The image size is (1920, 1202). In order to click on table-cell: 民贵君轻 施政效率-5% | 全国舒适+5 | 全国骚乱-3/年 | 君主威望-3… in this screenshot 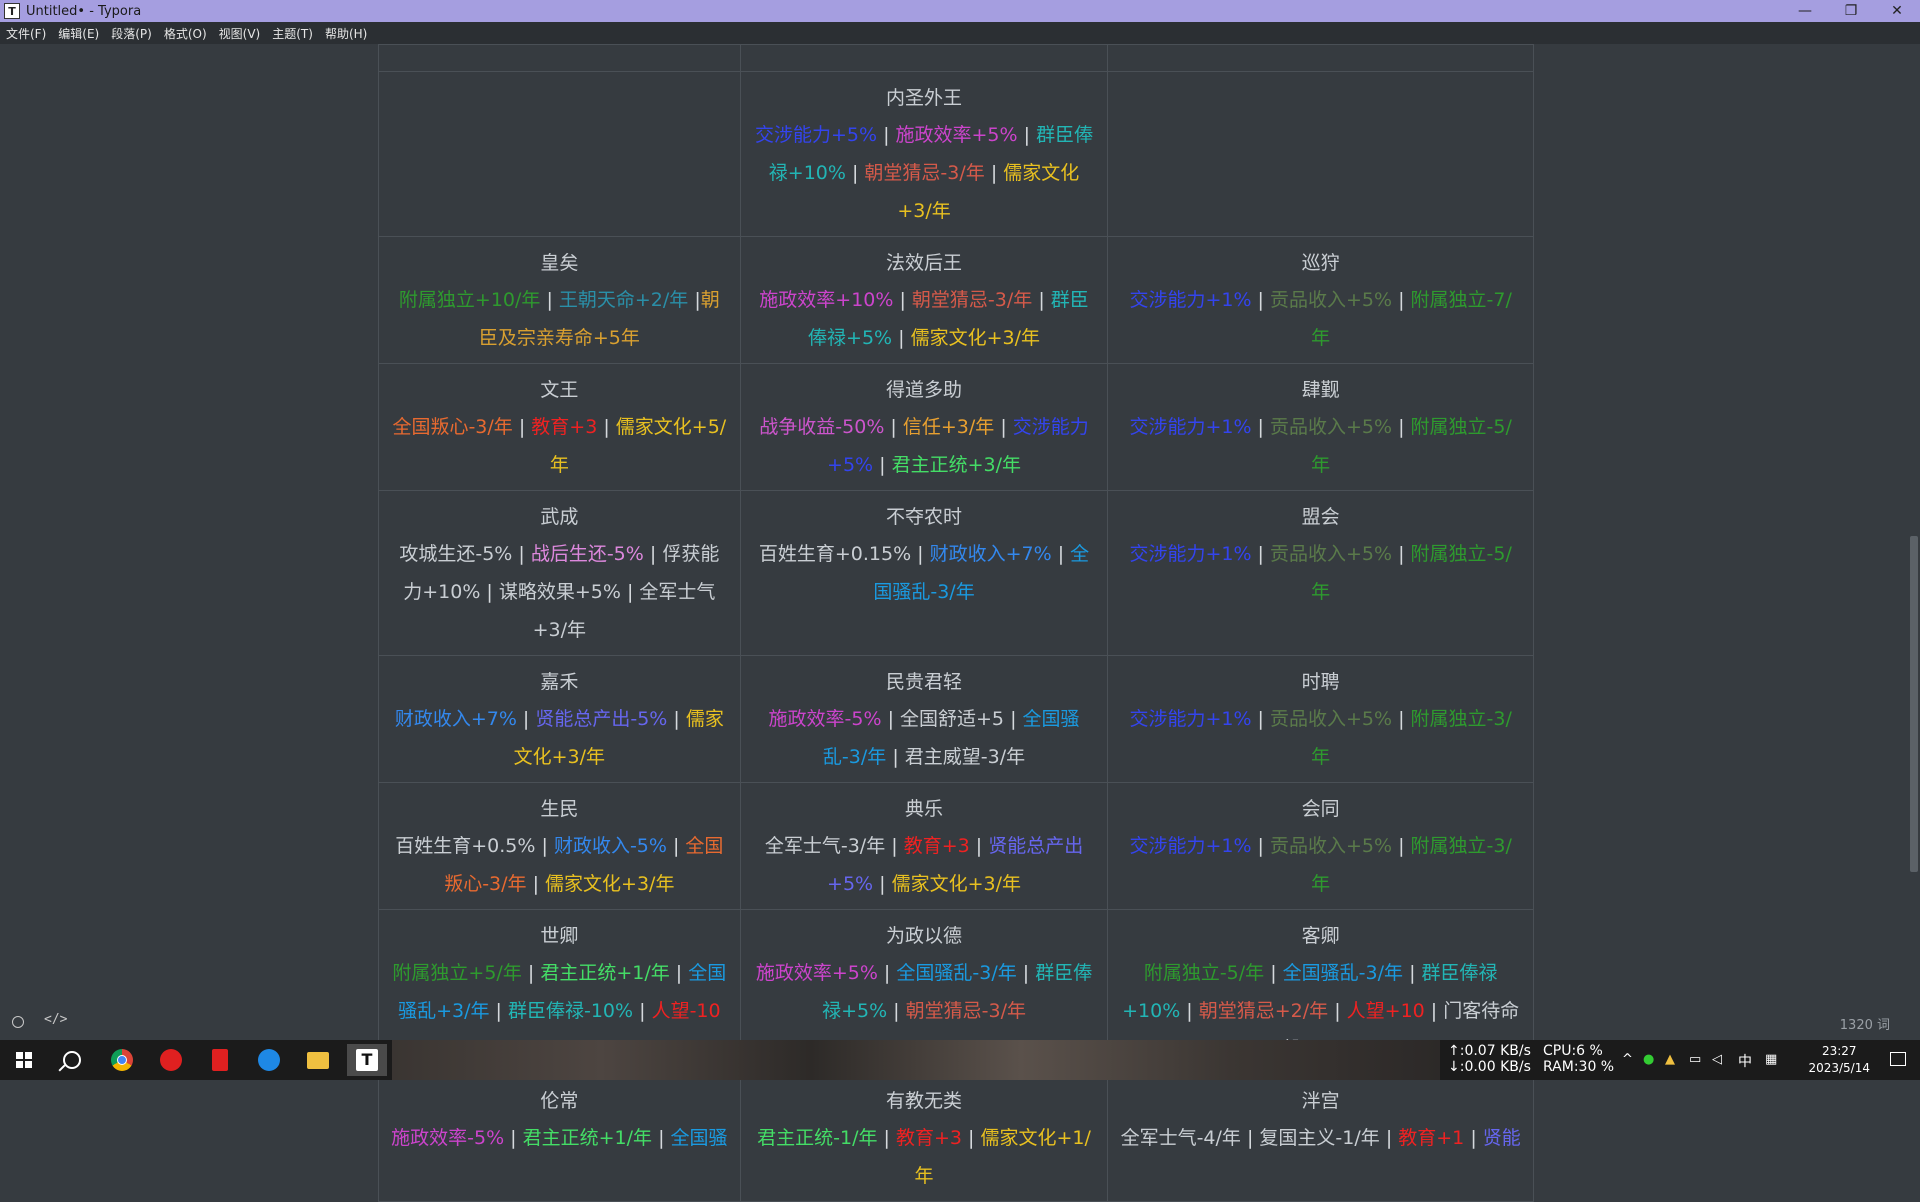, I will do `click(924, 719)`.